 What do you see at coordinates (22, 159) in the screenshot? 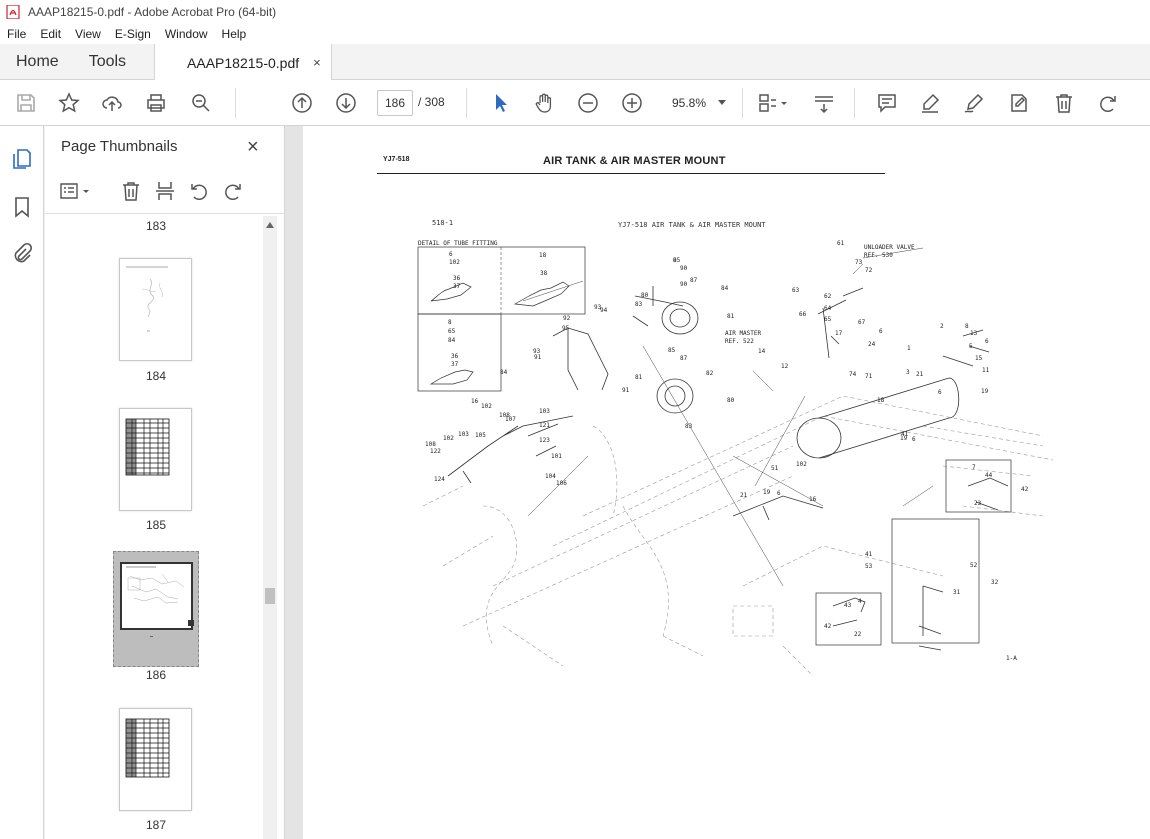
I see `page-thumbnails-icon` at bounding box center [22, 159].